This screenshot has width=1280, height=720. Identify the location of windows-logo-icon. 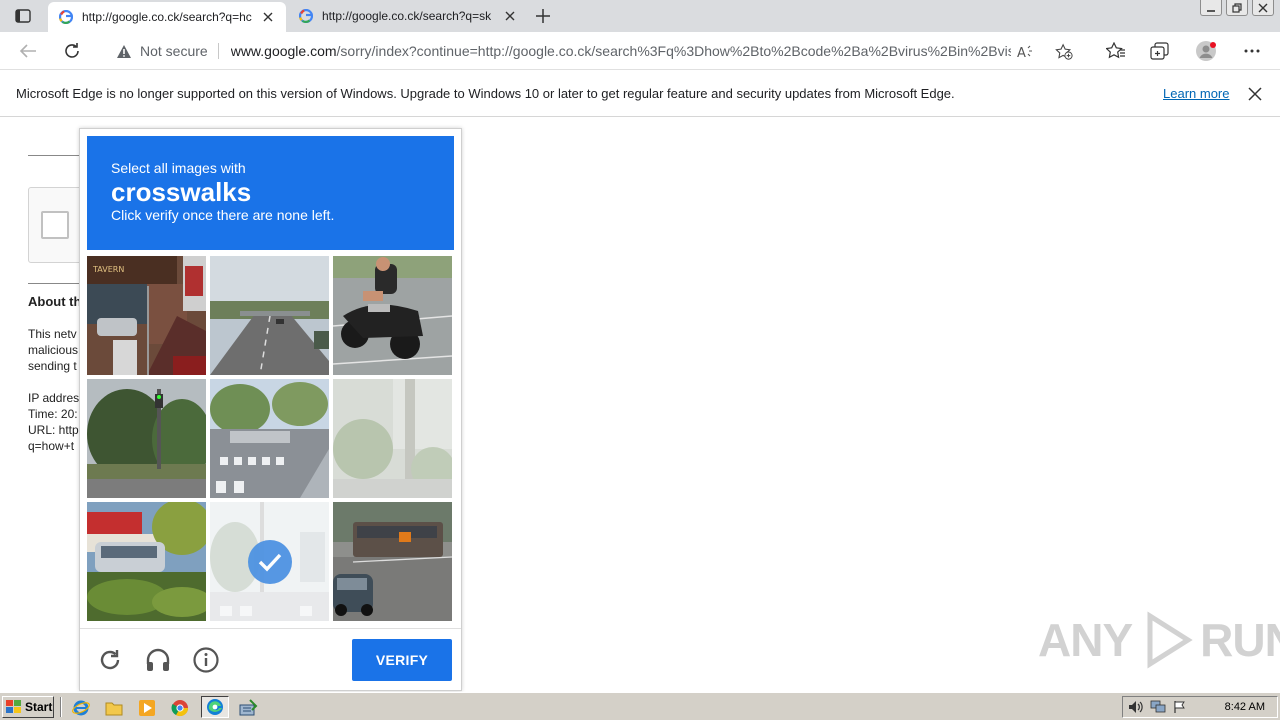
(13, 706).